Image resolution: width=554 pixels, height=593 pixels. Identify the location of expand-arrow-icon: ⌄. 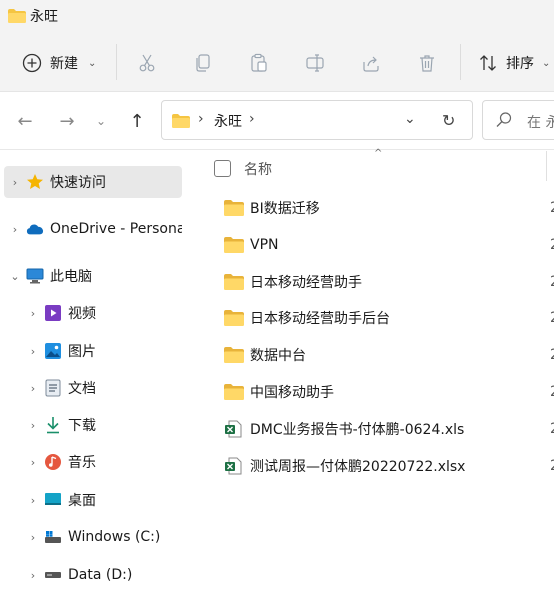
(15, 276).